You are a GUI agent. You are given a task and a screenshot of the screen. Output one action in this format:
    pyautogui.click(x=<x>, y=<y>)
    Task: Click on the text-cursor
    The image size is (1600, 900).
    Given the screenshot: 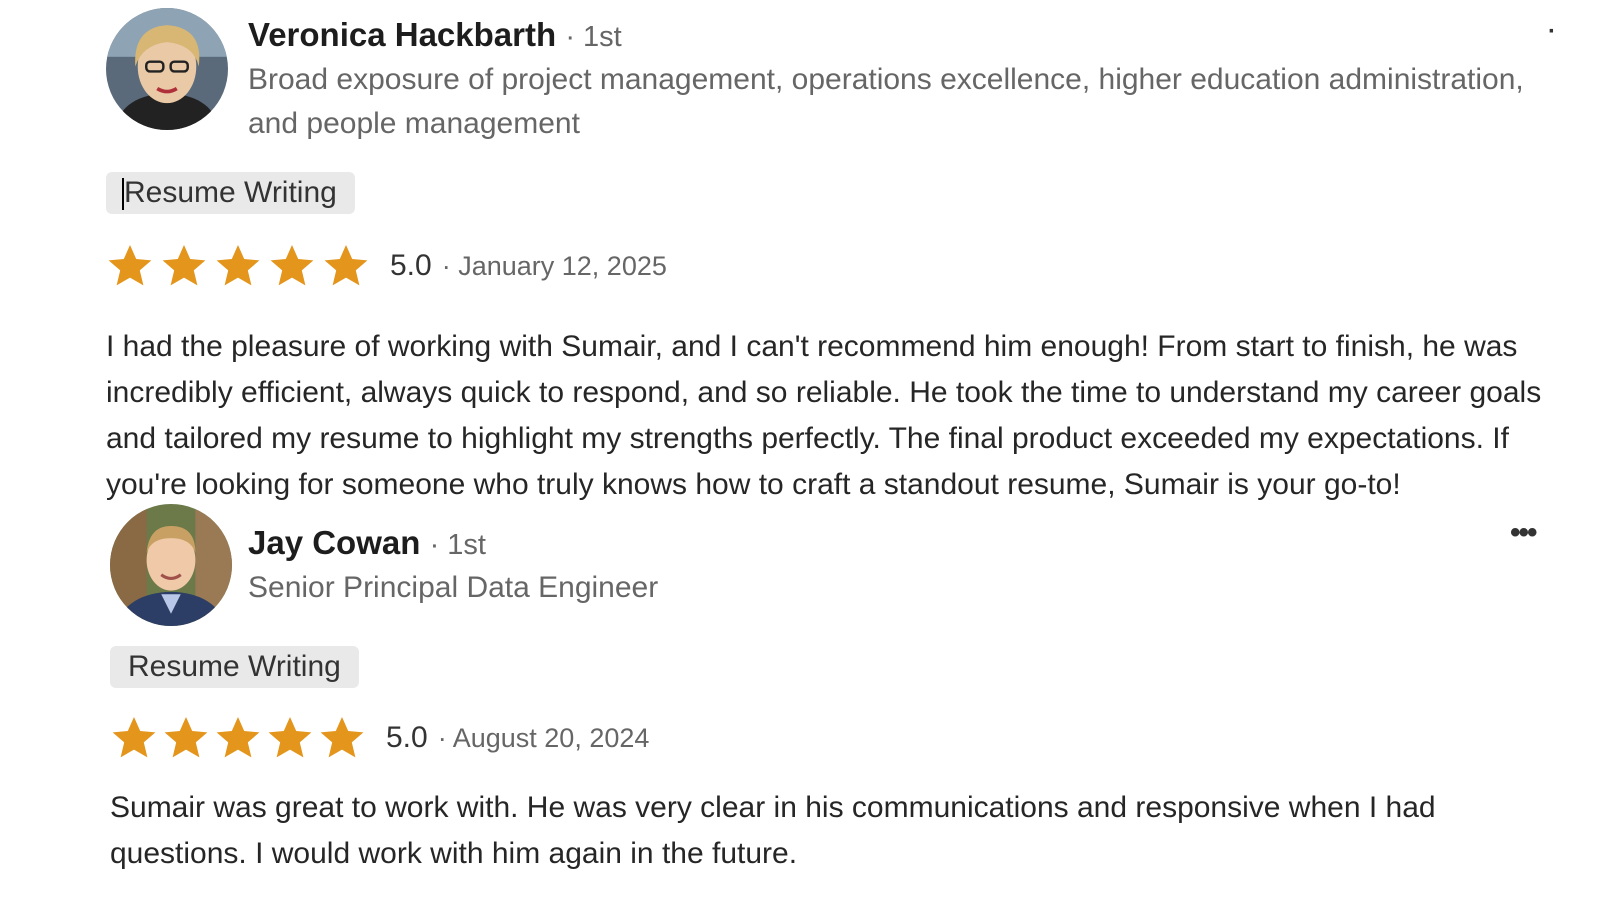 What is the action you would take?
    pyautogui.click(x=123, y=194)
    